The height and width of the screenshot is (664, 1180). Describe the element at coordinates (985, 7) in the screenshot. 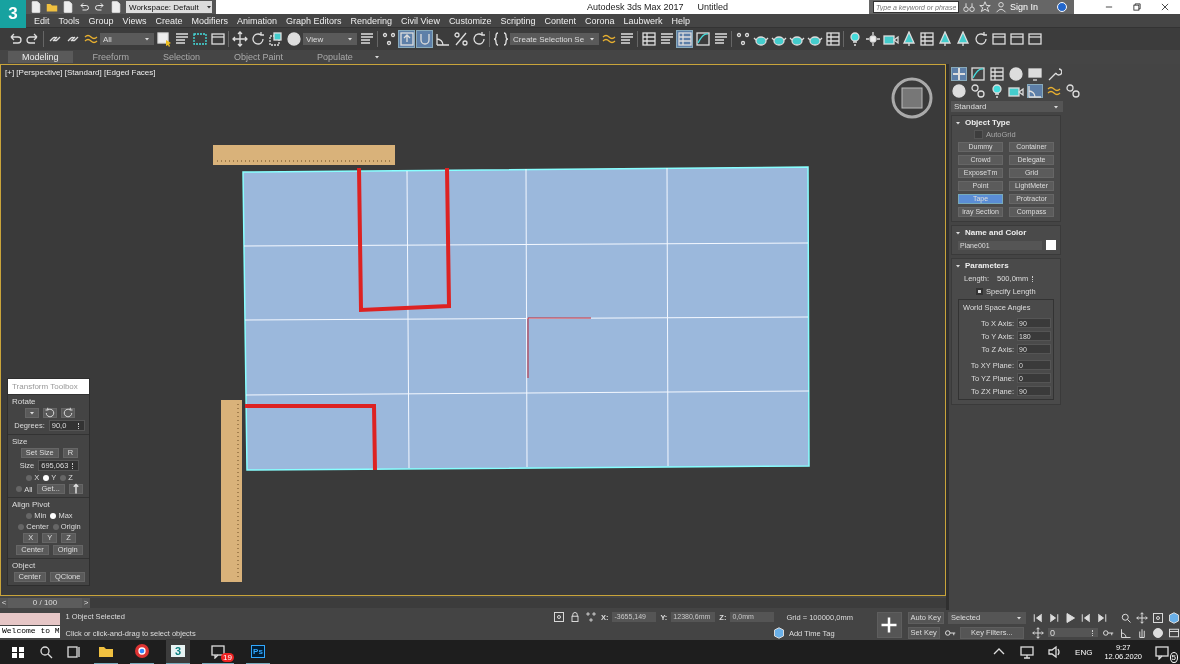

I see `star-icon` at that location.